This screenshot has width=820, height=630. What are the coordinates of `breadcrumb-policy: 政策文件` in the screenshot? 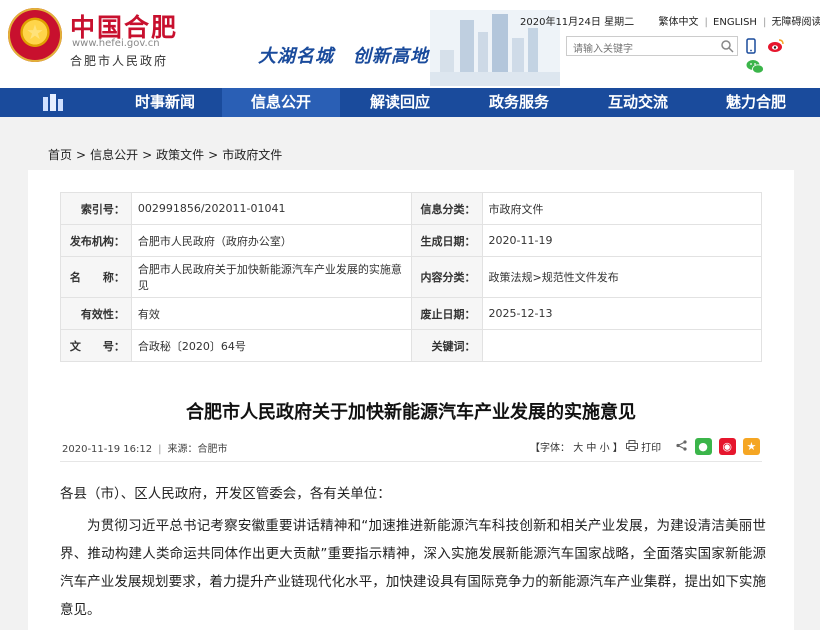 It's located at (180, 155).